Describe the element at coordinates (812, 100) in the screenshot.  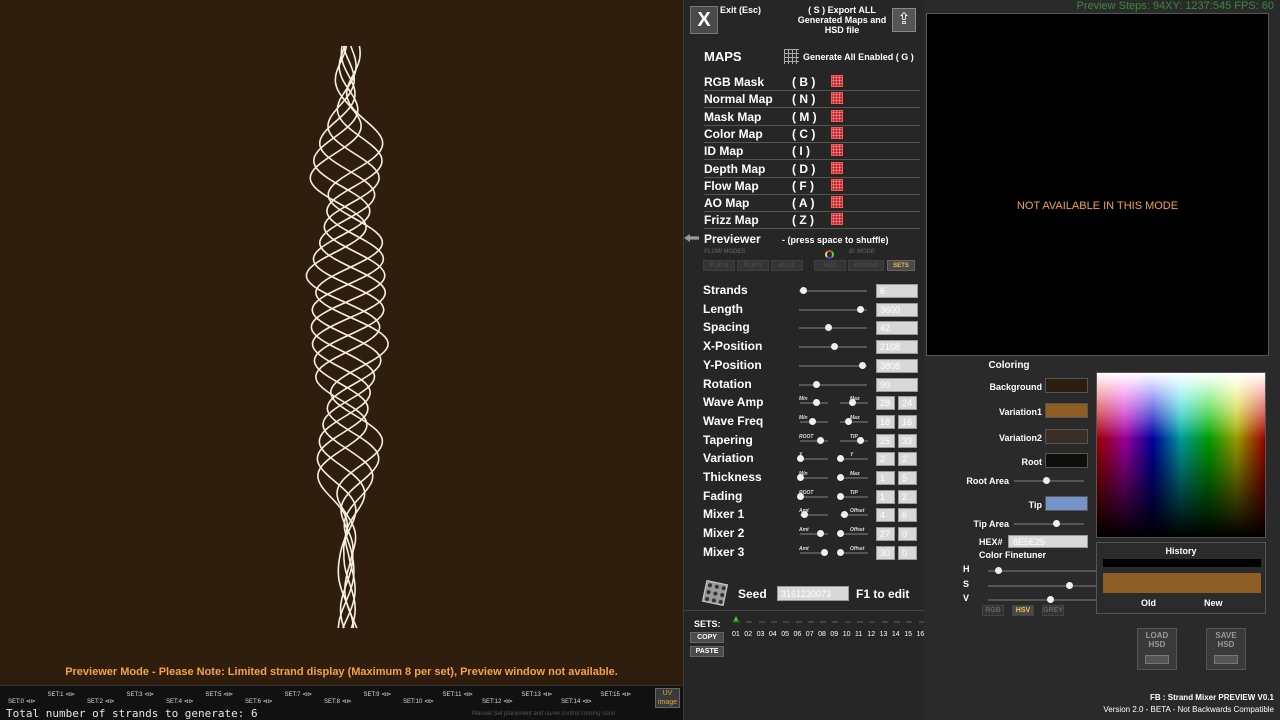
I see `map-row: Normal Map ( N )` at that location.